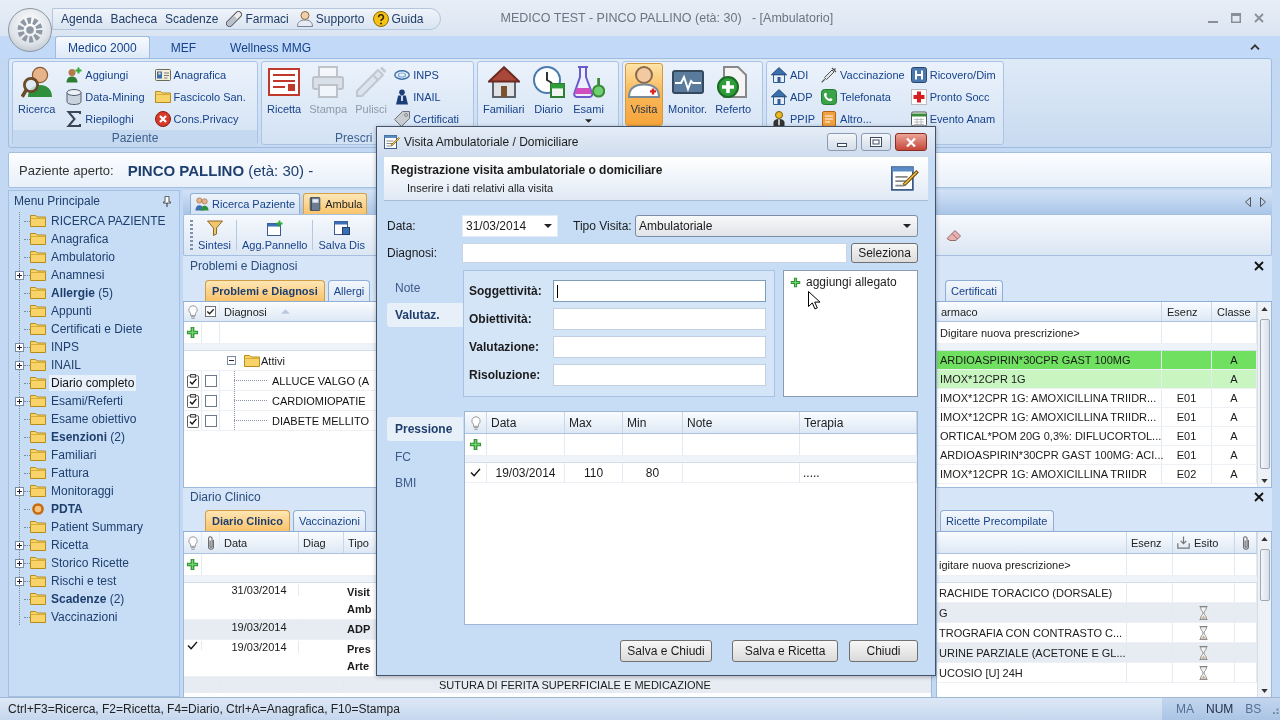 The image size is (1280, 720). Describe the element at coordinates (271, 47) in the screenshot. I see `ribbon-tab: Wellness MMG` at that location.